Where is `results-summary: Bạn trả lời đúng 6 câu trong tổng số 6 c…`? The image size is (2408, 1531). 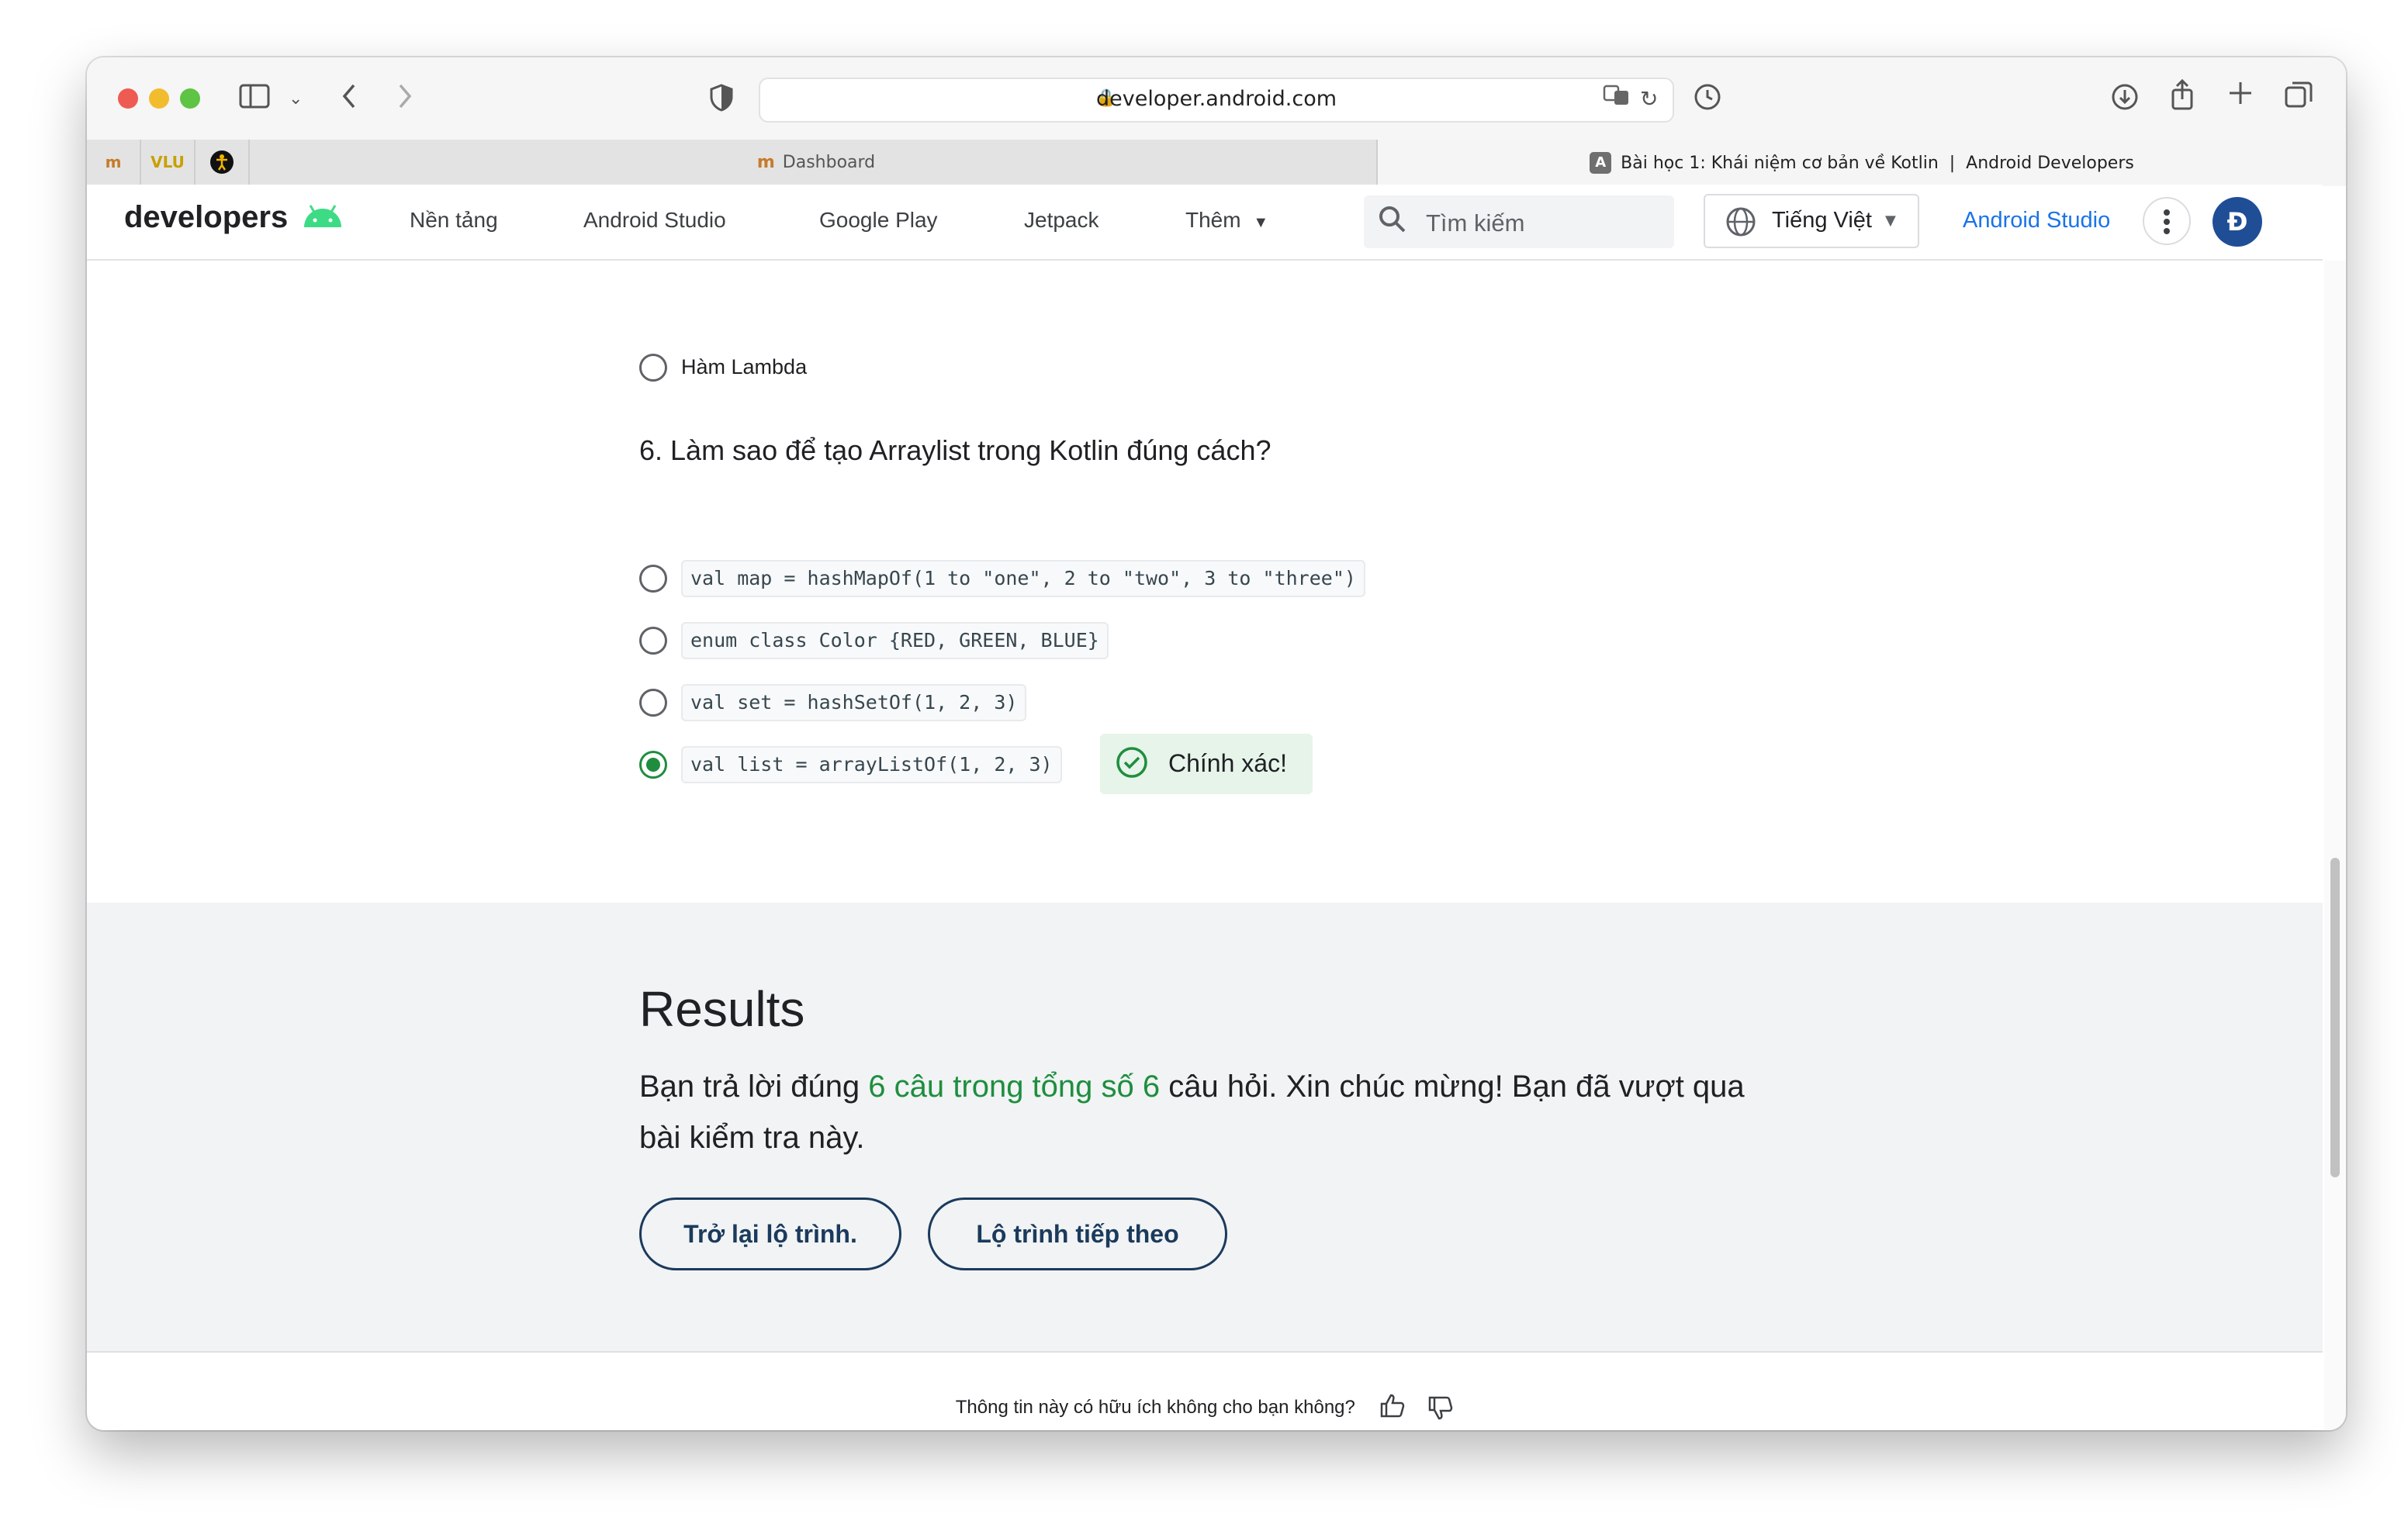
results-summary: Bạn trả lời đúng 6 câu trong tổng số 6 c… is located at coordinates (1197, 1112).